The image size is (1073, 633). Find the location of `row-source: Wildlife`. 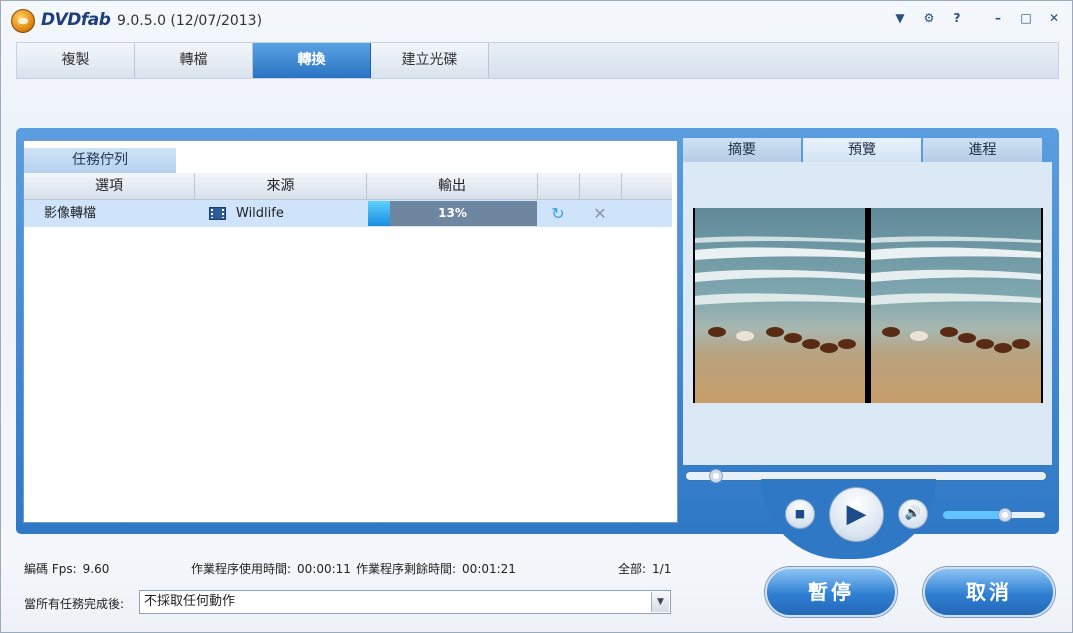

row-source: Wildlife is located at coordinates (260, 213).